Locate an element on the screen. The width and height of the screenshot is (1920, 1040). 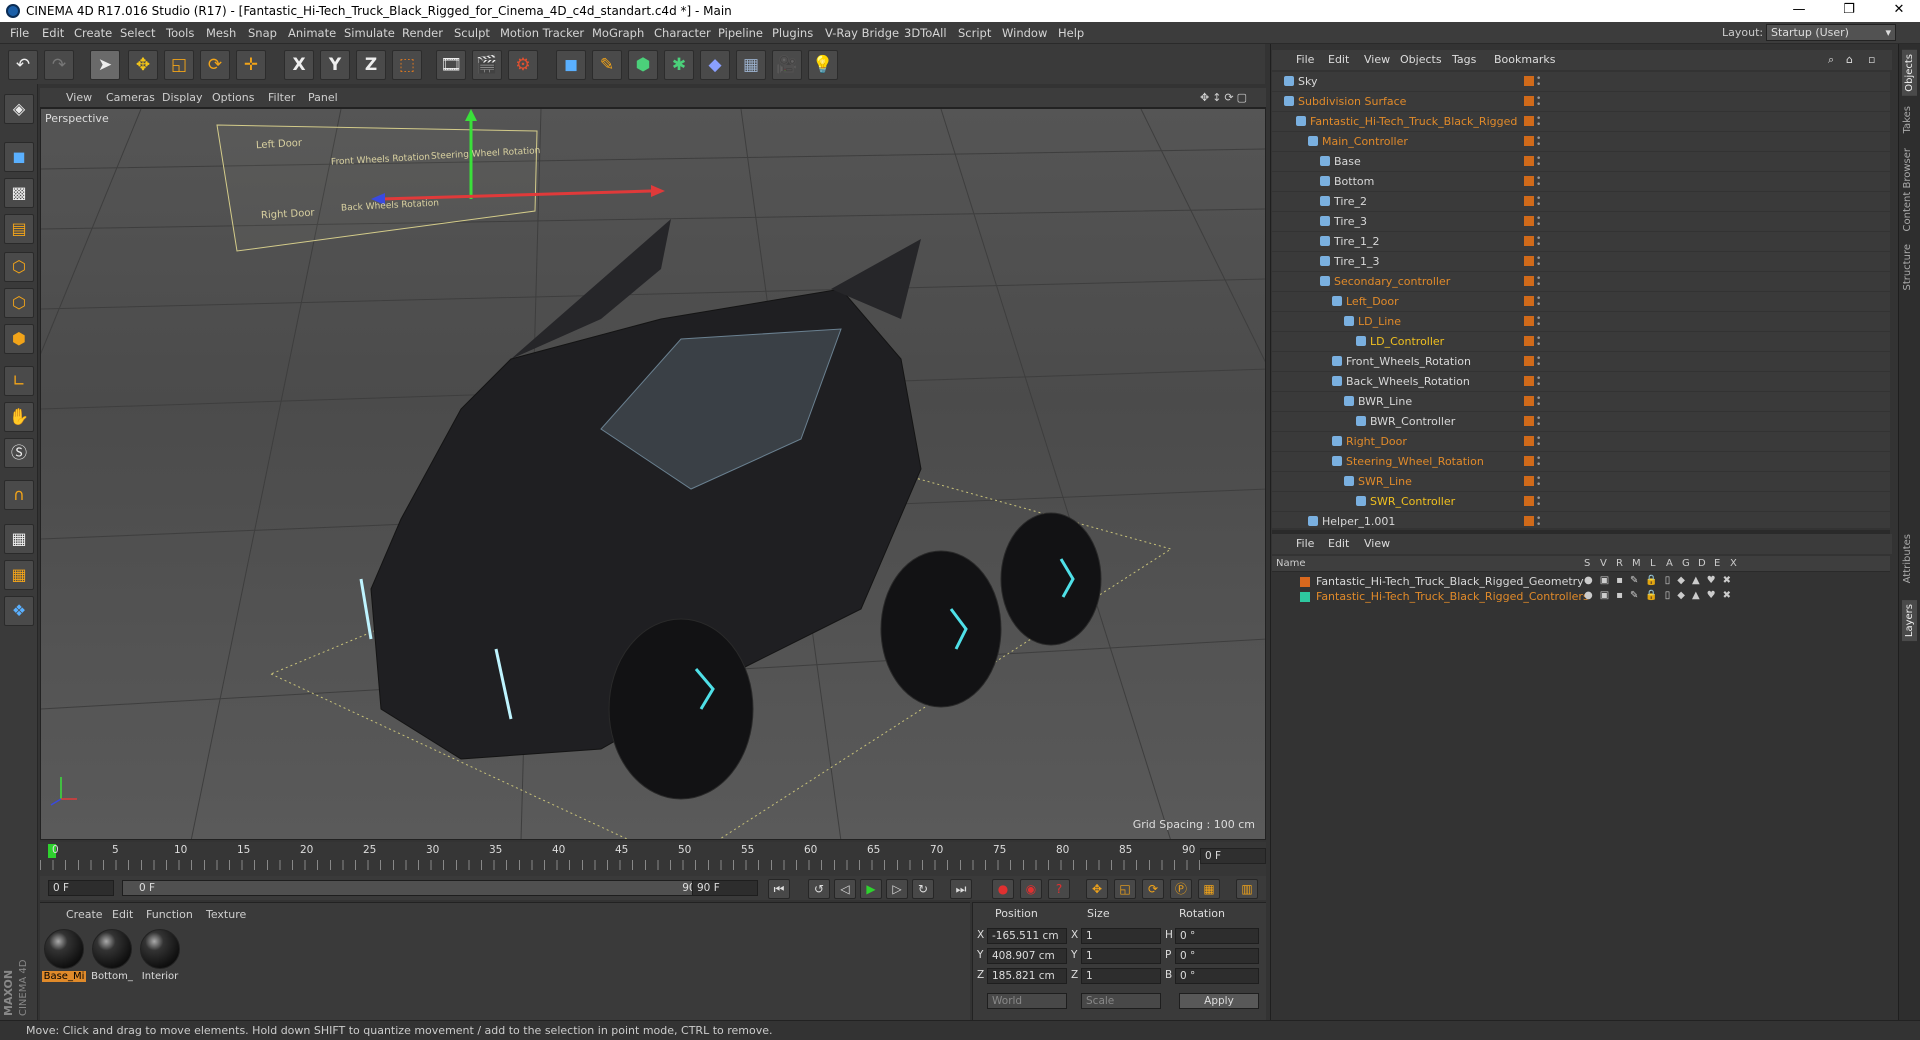
menu-pipeline: Pipeline is located at coordinates (740, 33).